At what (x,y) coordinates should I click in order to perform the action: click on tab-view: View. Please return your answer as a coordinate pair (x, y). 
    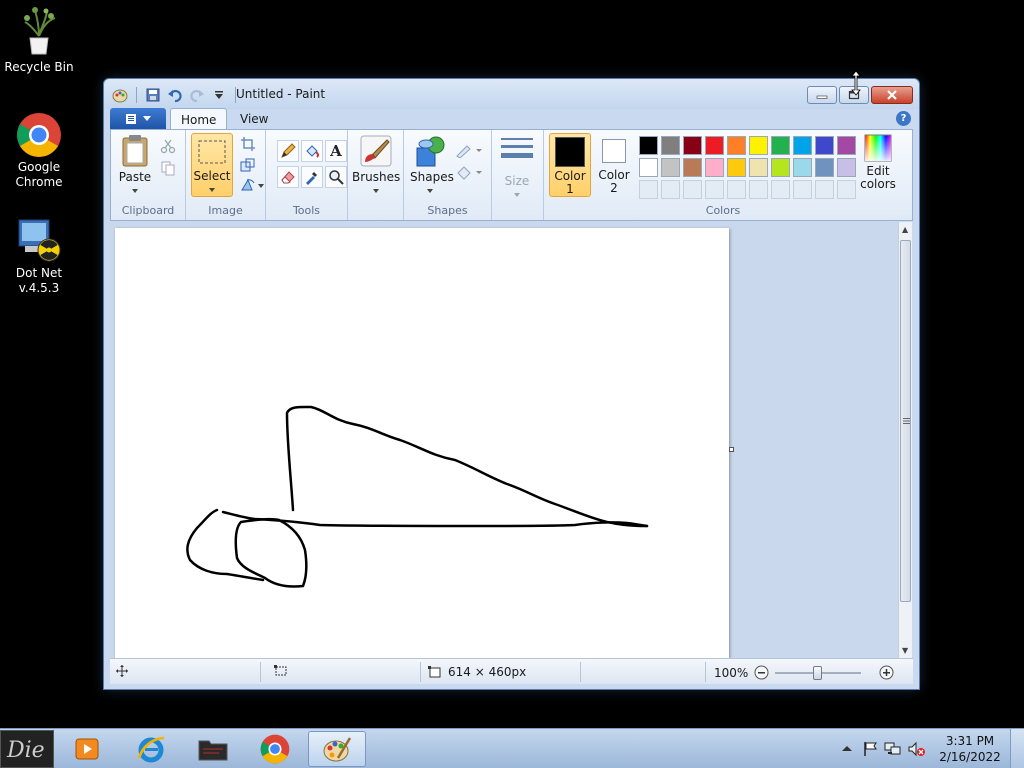
    Looking at the image, I should click on (254, 119).